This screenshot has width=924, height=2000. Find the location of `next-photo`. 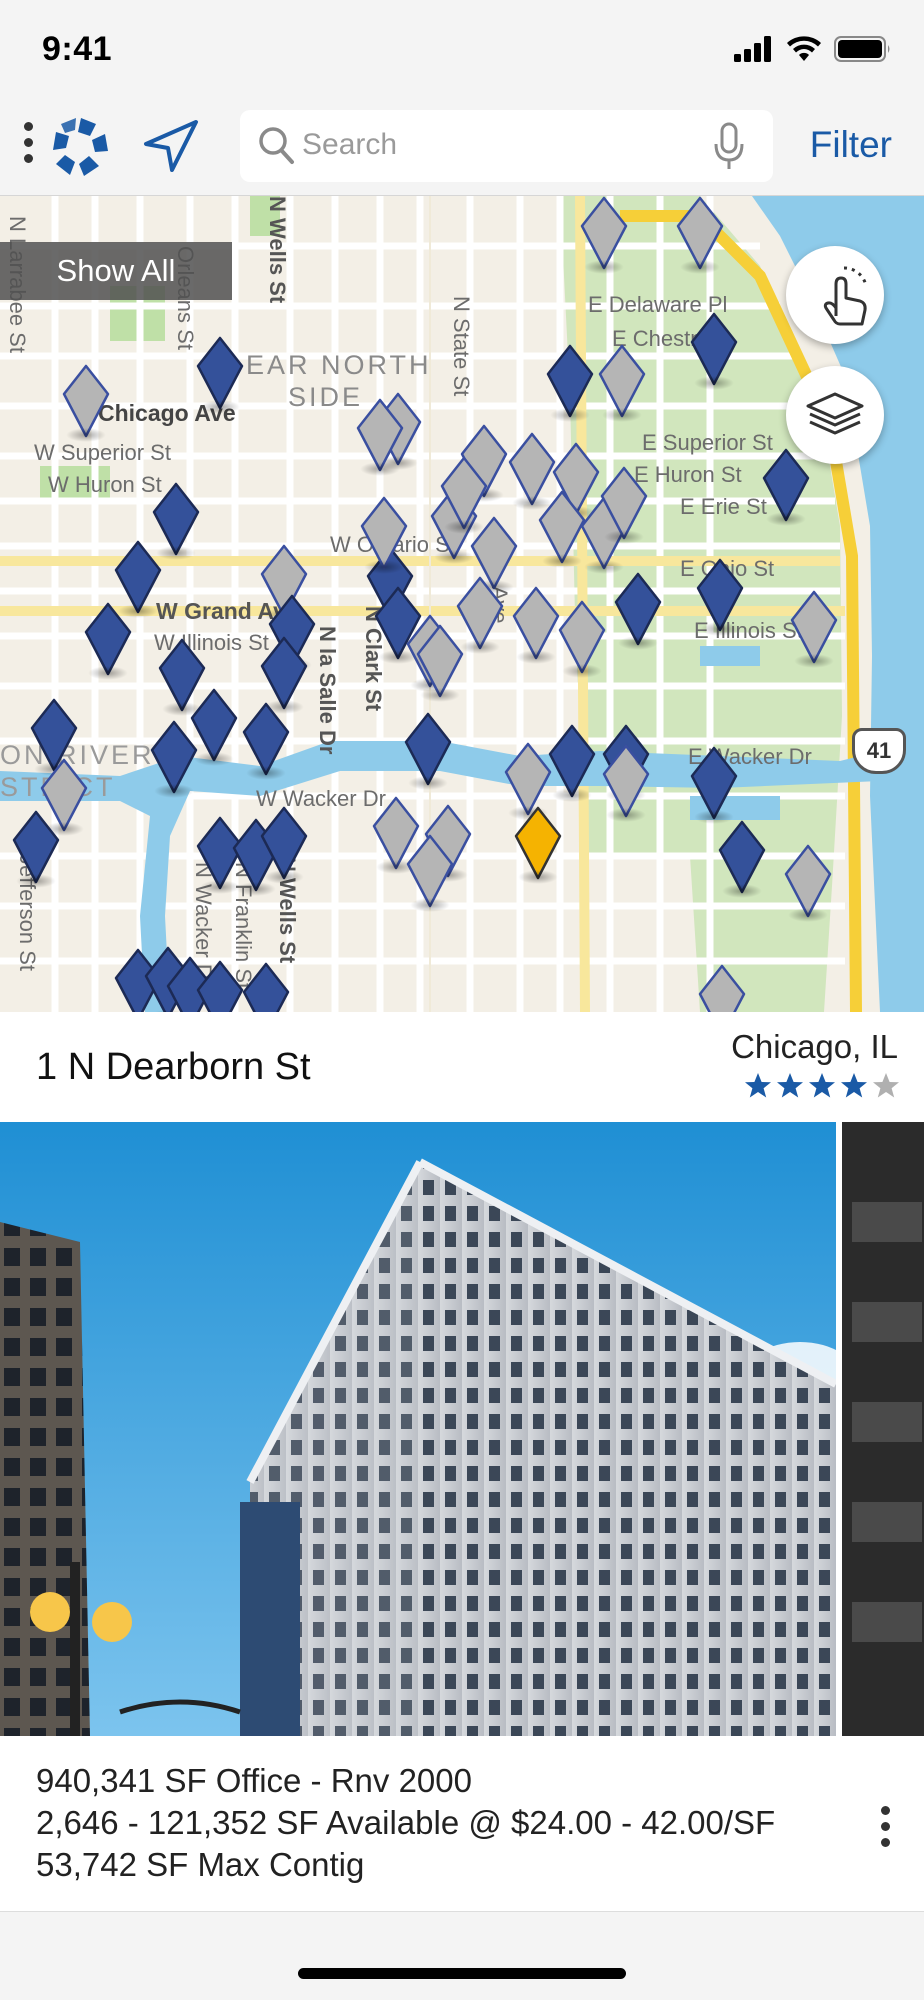

next-photo is located at coordinates (883, 1429).